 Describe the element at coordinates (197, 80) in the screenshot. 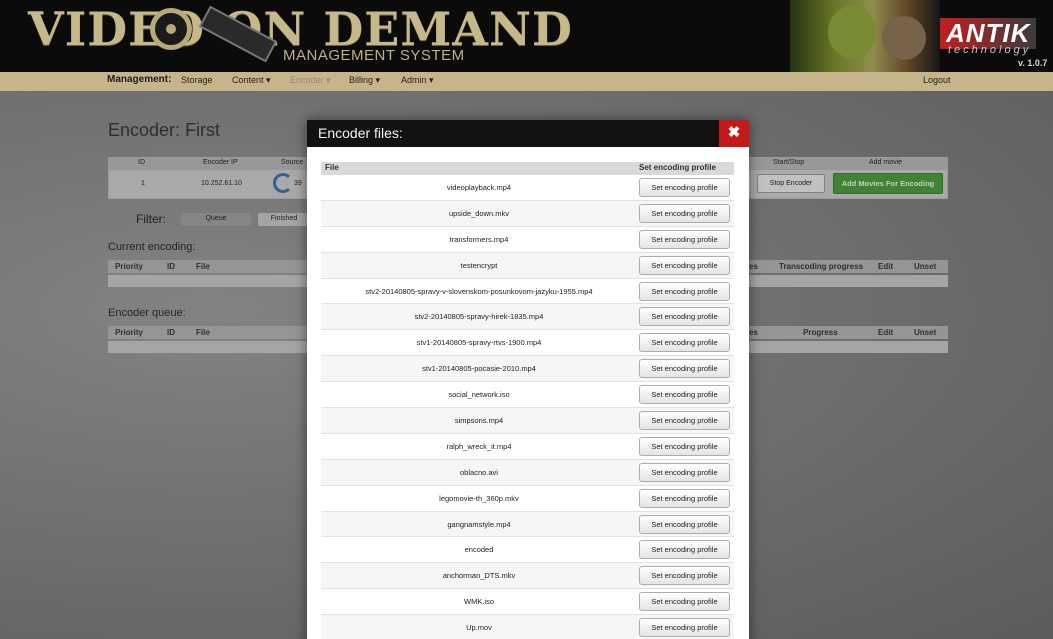

I see `nav-item-storage: Storage` at that location.